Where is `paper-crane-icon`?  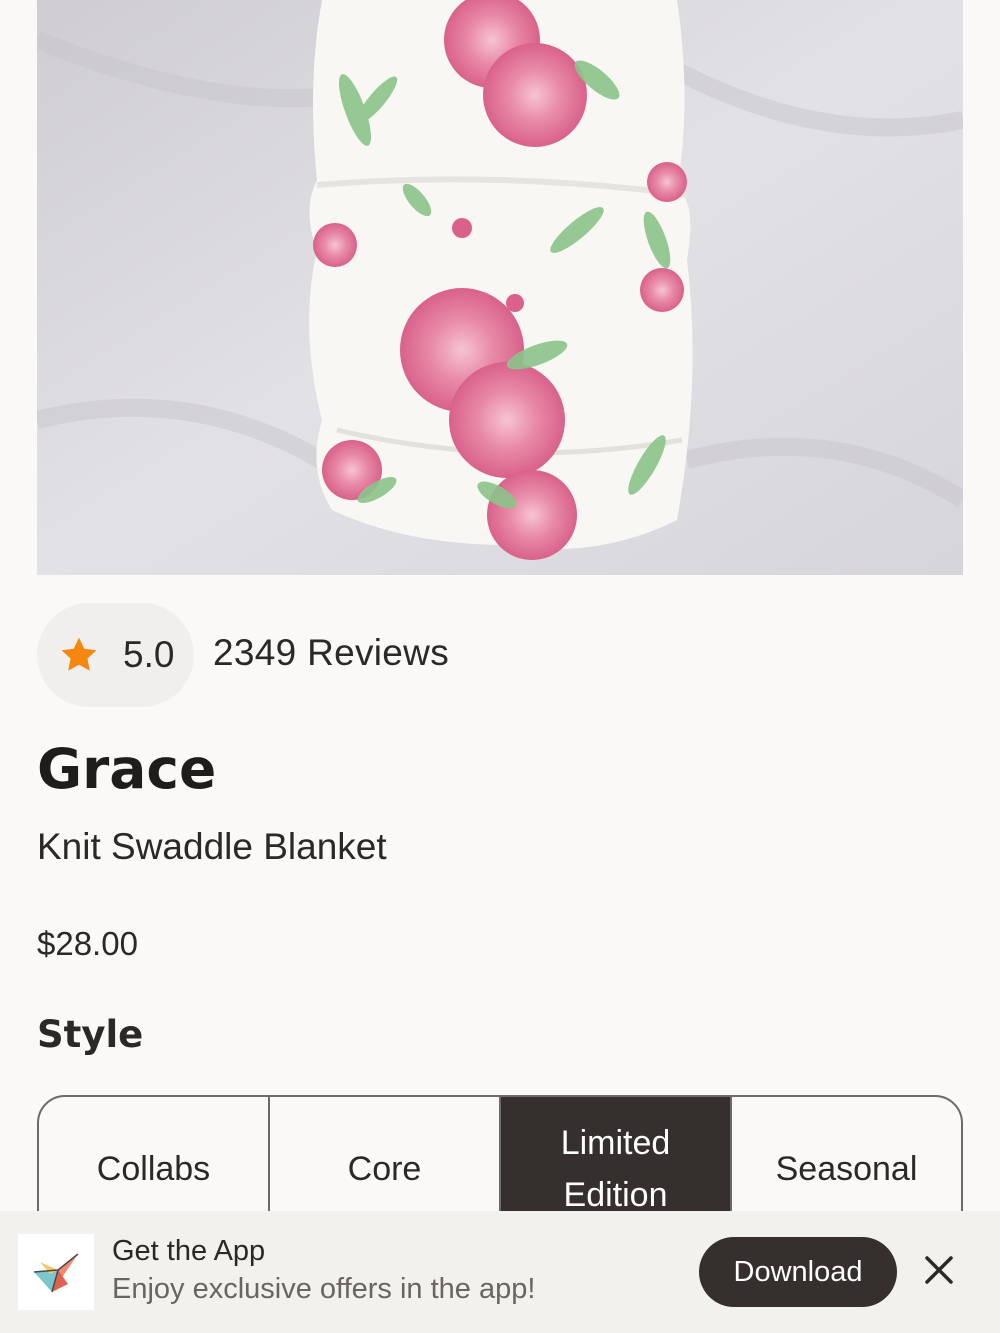 paper-crane-icon is located at coordinates (56, 1273).